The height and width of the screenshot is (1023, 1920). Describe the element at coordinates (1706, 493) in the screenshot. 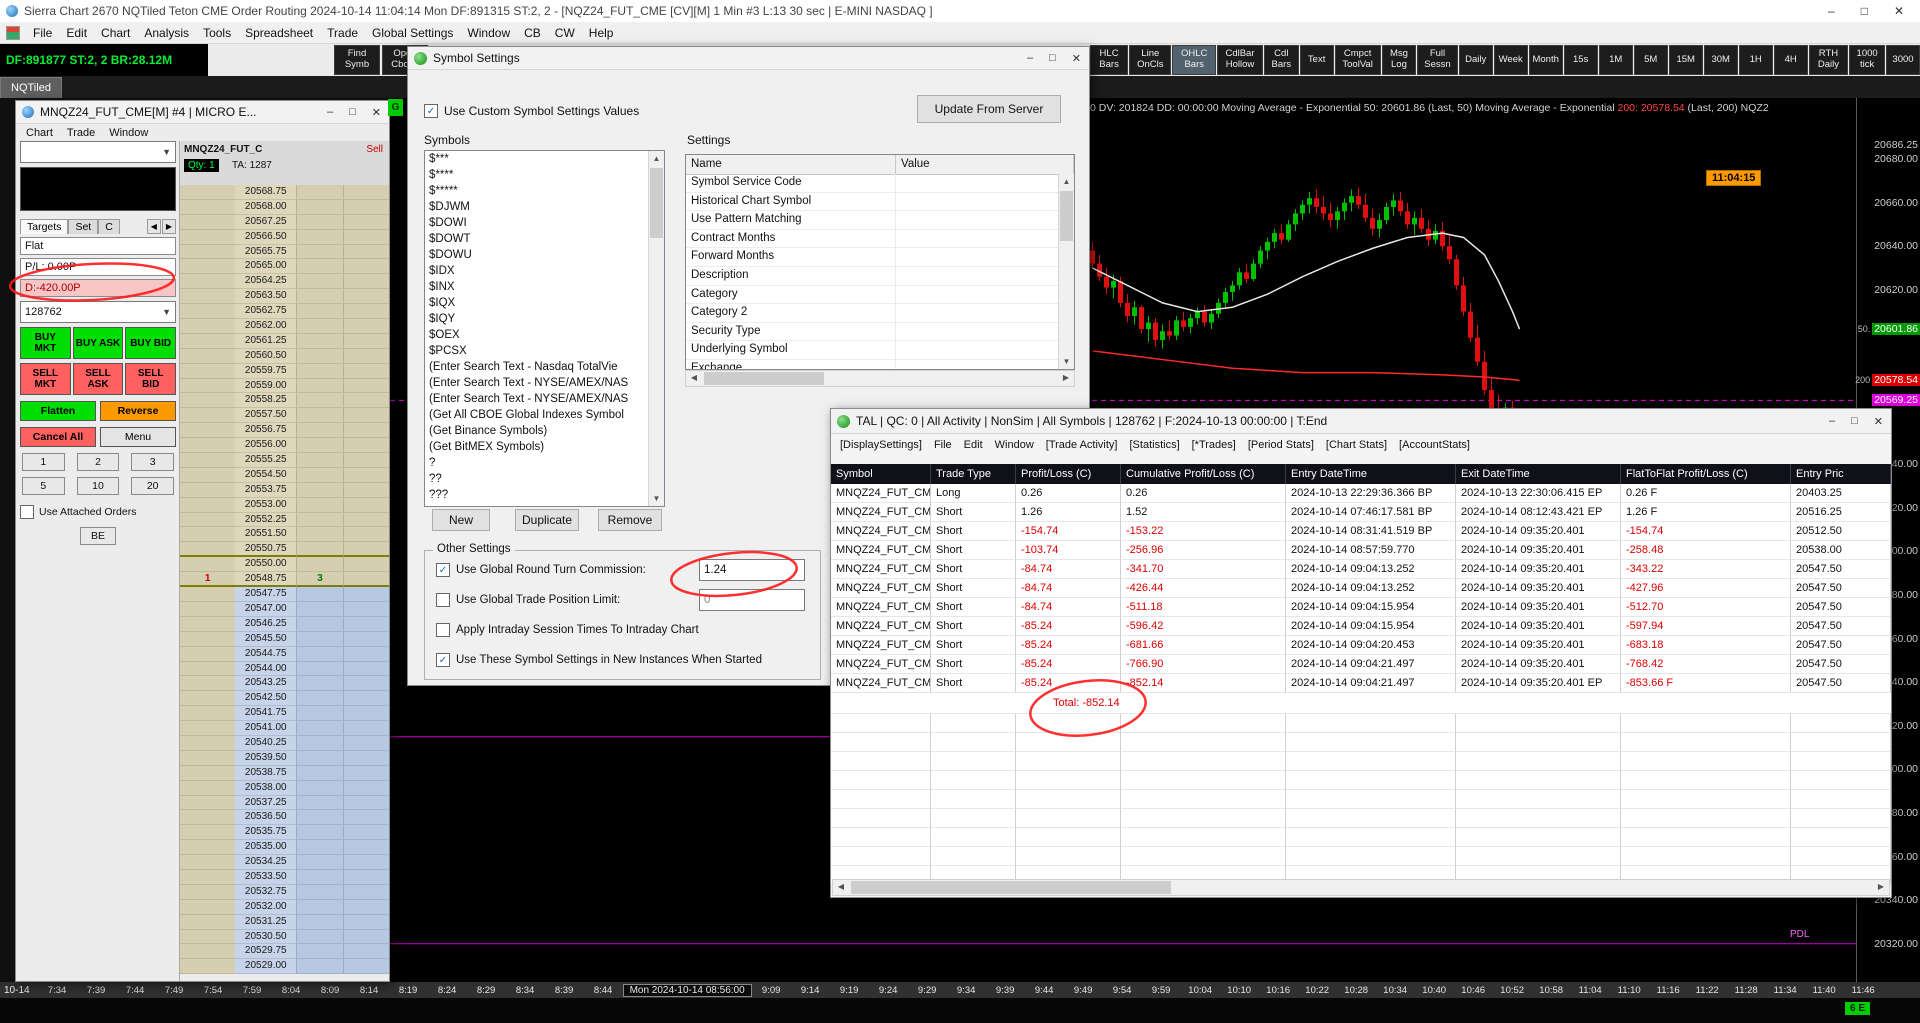

I see `cell-flattoflat-pl: 0.26 F` at that location.